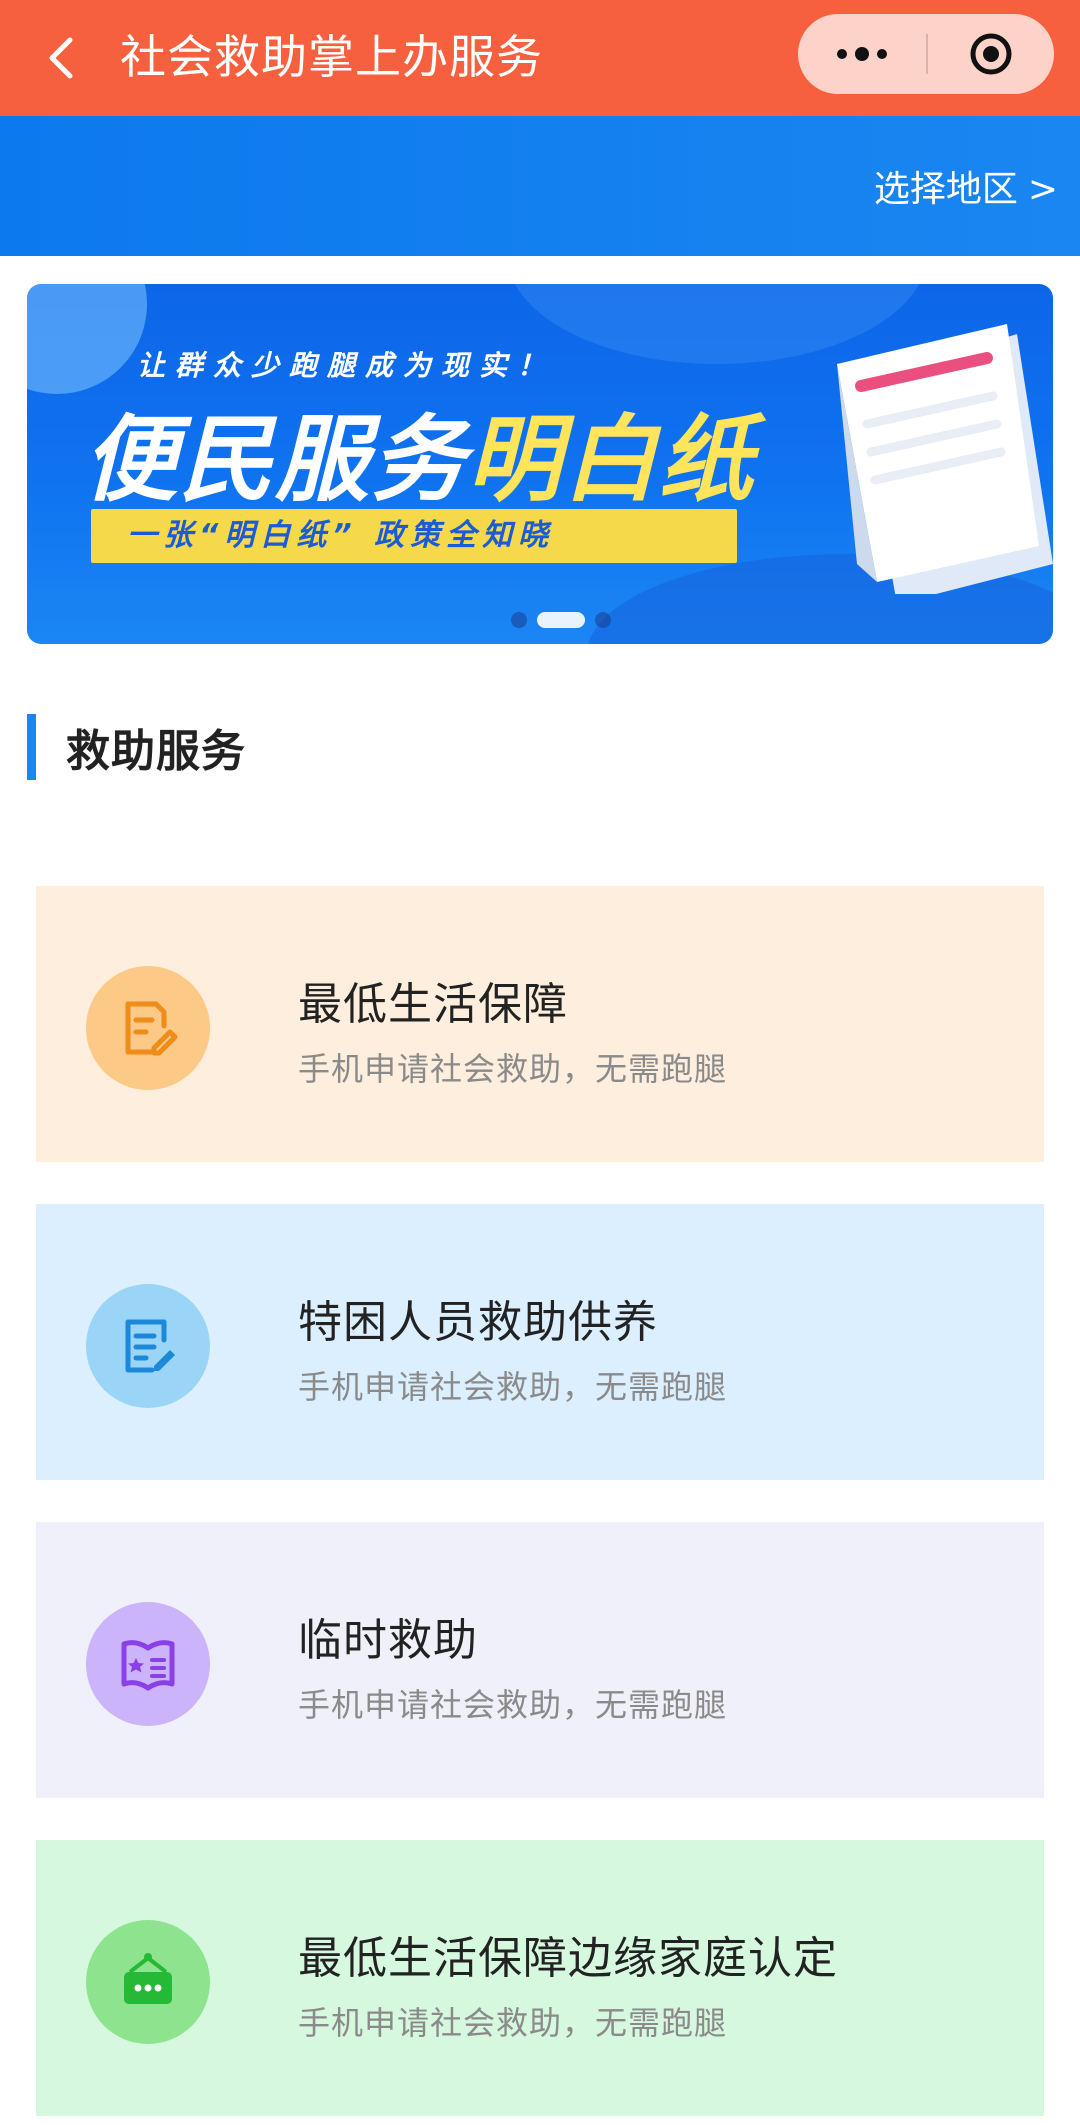  I want to click on select-region-label: 选择地区, so click(945, 189).